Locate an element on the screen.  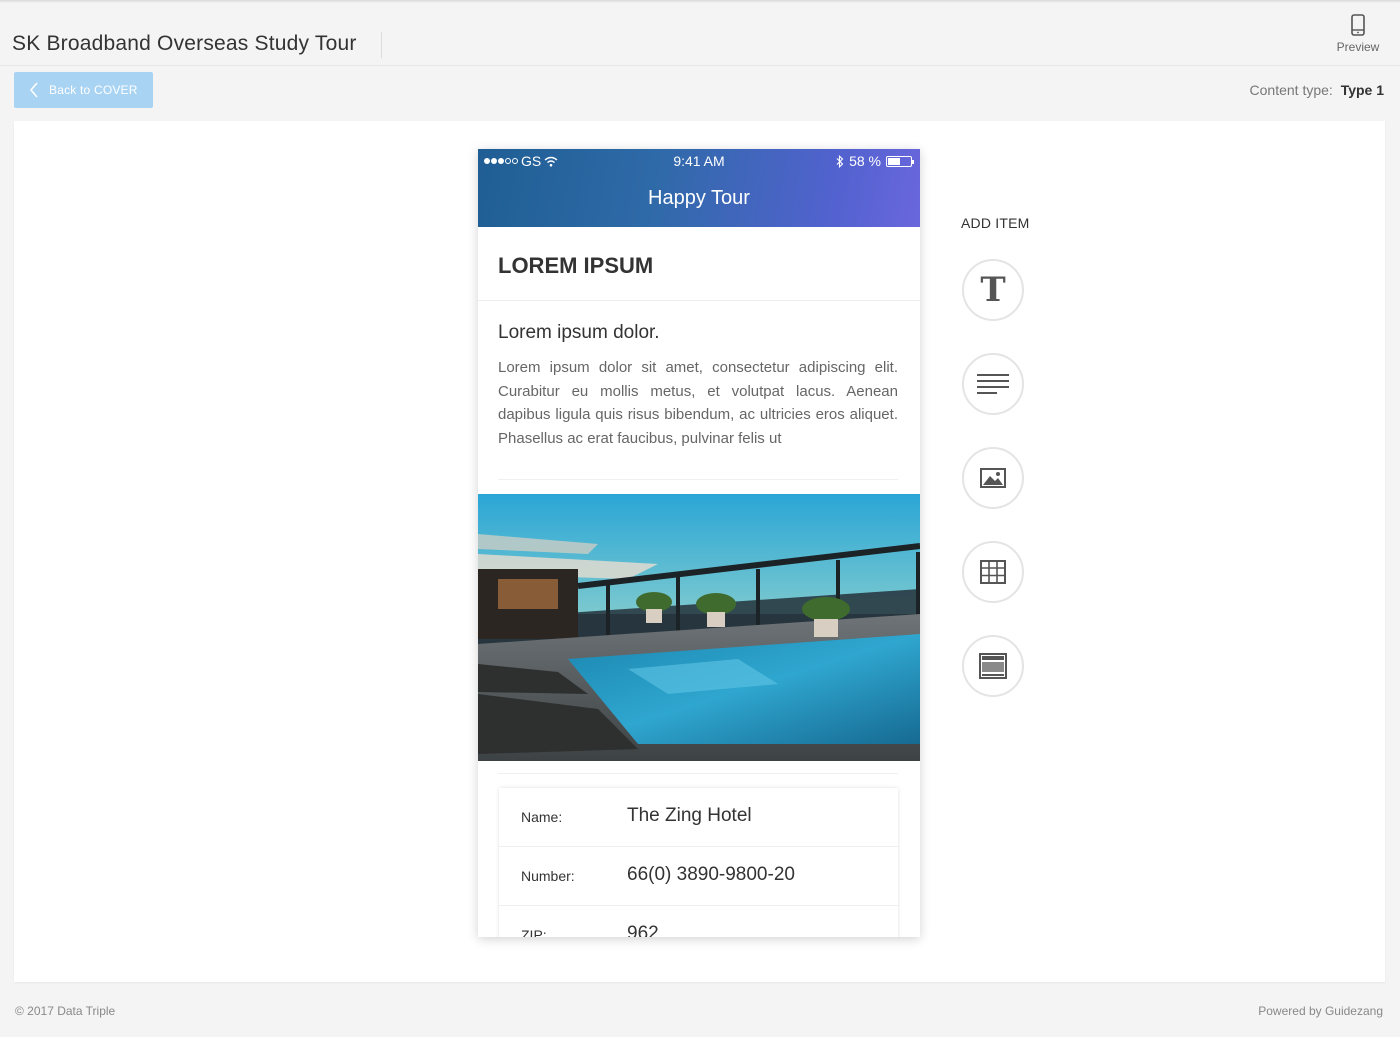
preview-button: Preview is located at coordinates (1358, 38).